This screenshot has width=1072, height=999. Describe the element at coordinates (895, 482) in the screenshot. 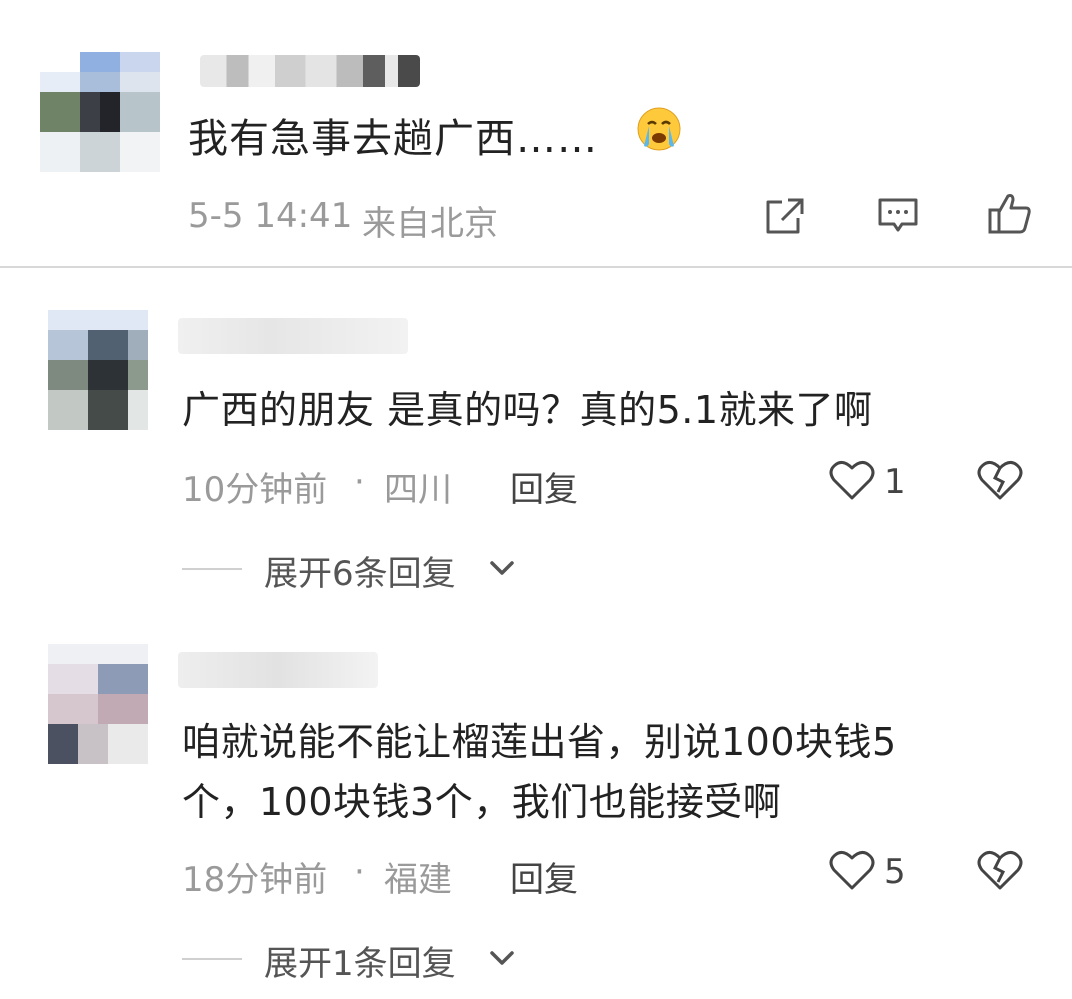

I see `like-count: 1` at that location.